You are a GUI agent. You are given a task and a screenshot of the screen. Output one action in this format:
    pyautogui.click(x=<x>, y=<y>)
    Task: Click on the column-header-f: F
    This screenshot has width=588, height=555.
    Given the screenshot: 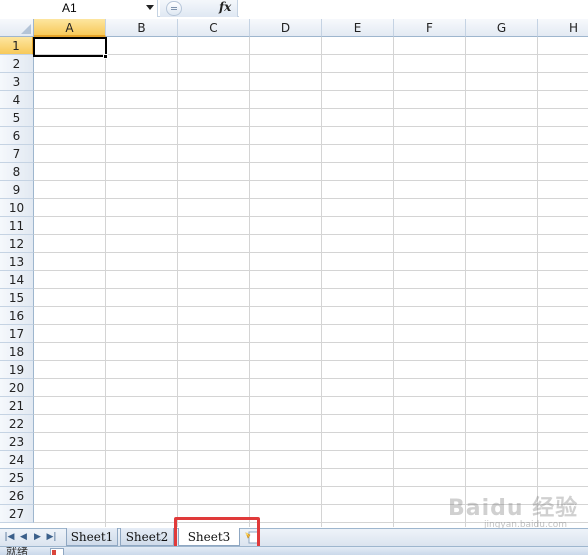 What is the action you would take?
    pyautogui.click(x=430, y=28)
    